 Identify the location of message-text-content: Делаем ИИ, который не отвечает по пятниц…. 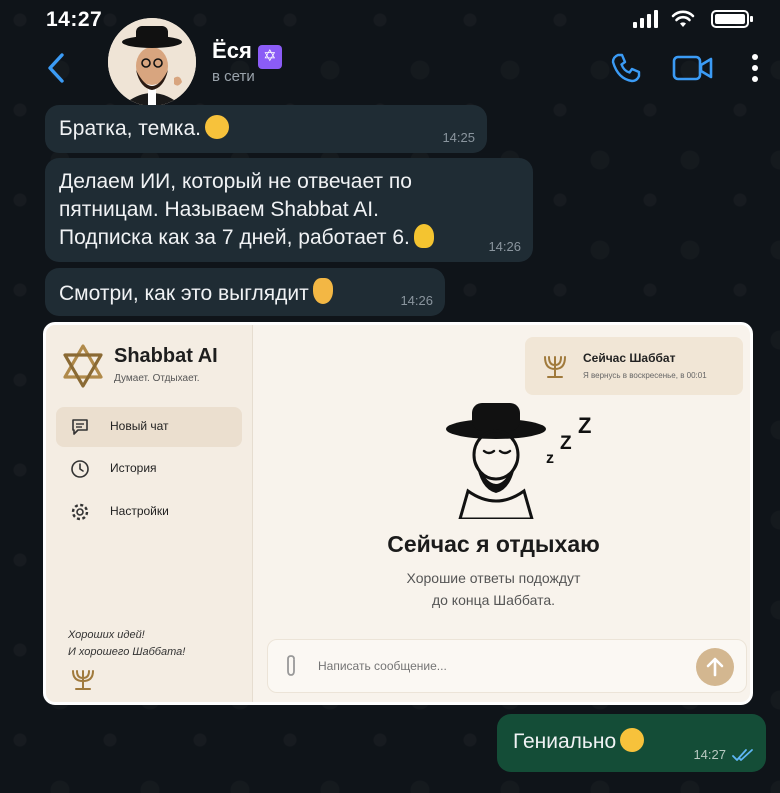
(235, 209).